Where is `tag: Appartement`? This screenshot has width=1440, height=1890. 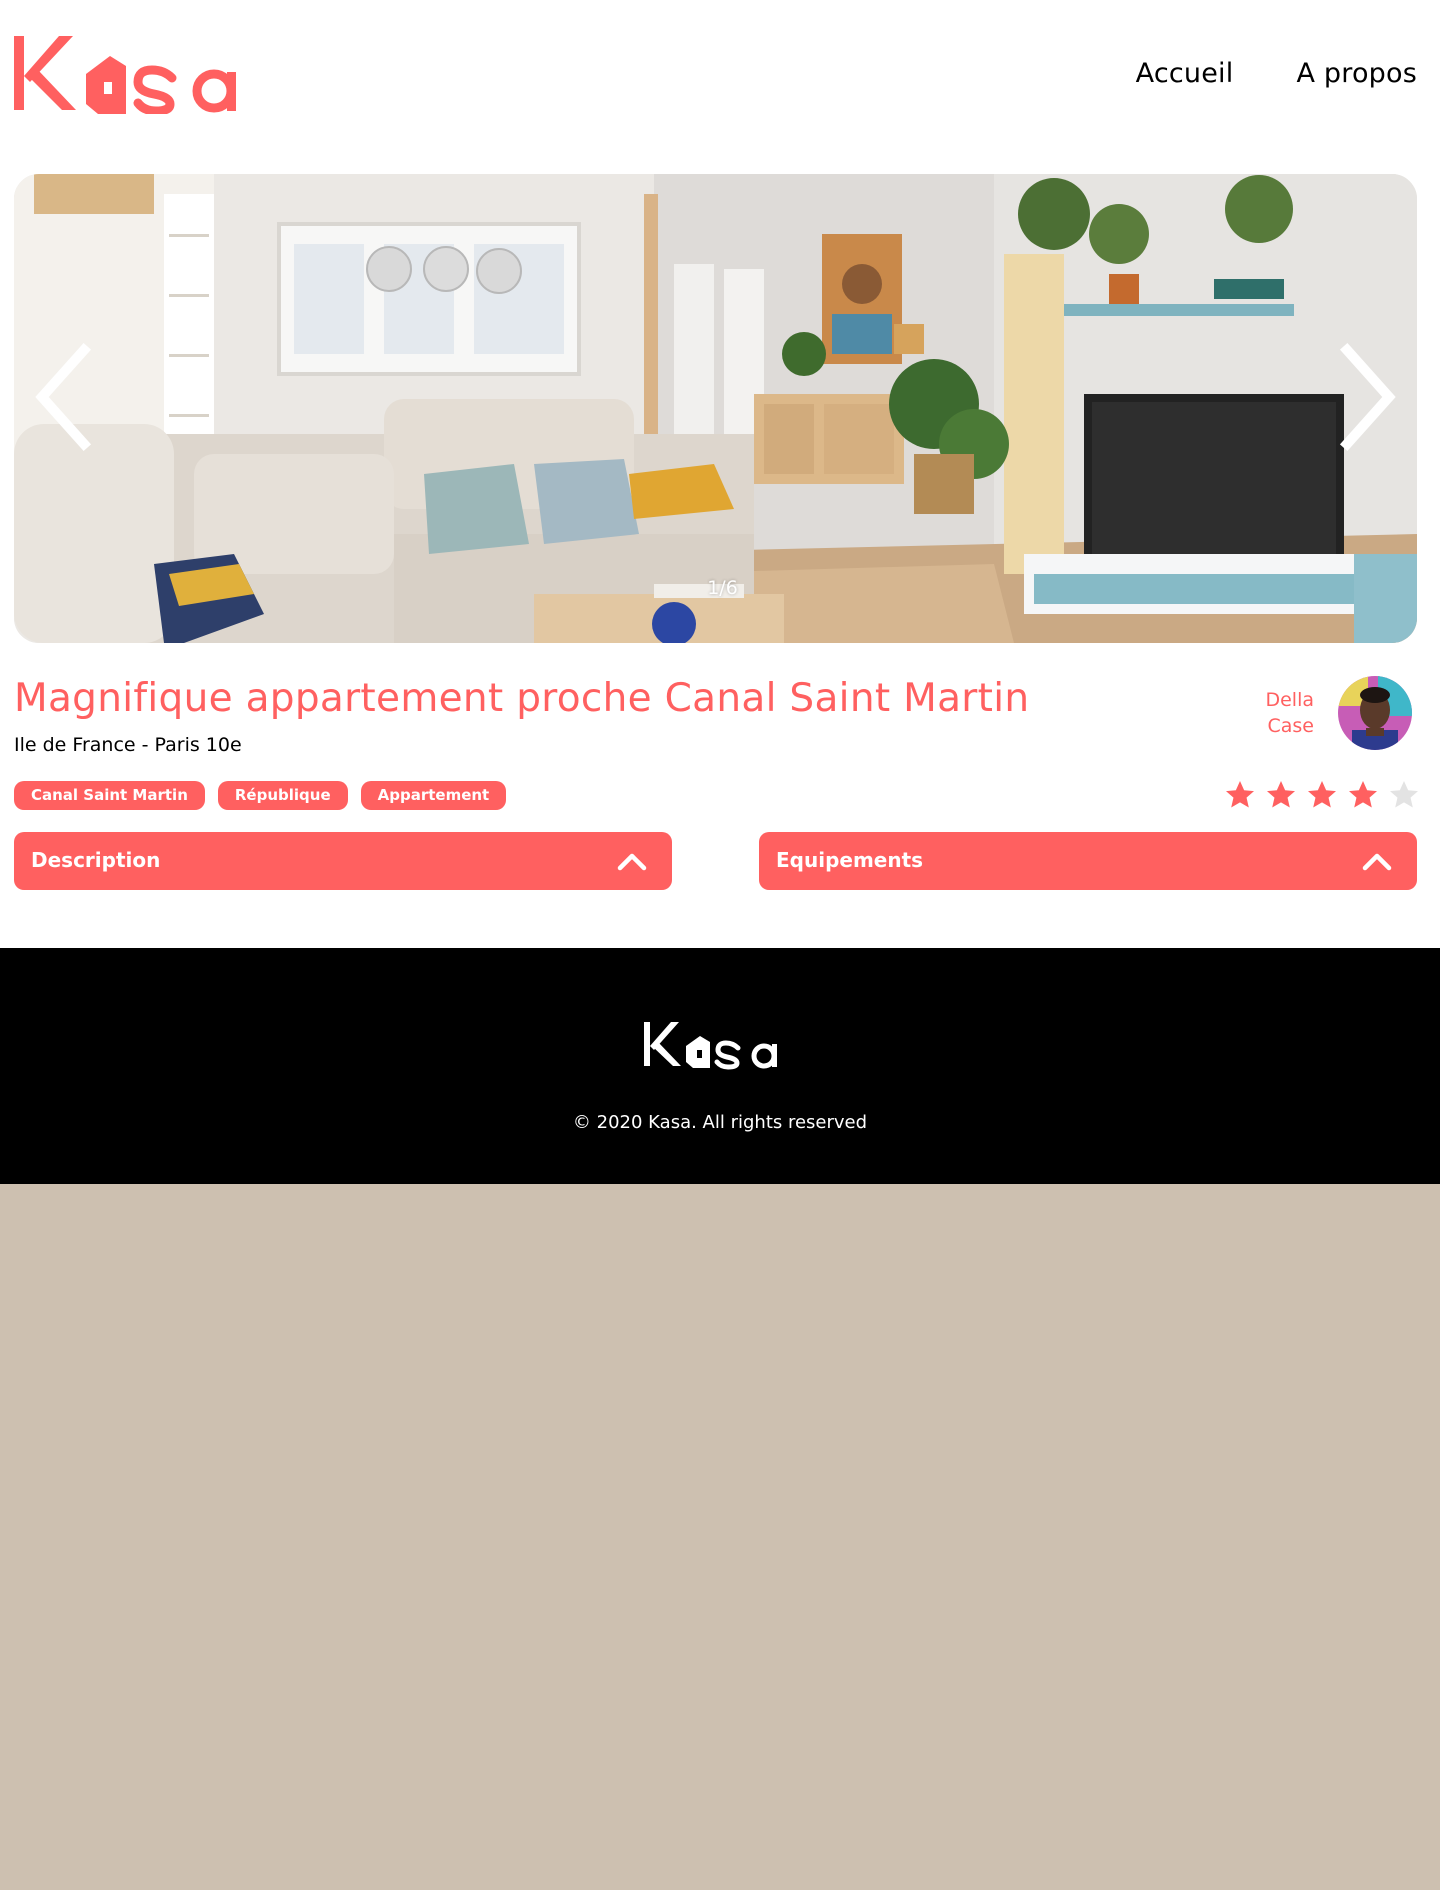
tag: Appartement is located at coordinates (433, 795).